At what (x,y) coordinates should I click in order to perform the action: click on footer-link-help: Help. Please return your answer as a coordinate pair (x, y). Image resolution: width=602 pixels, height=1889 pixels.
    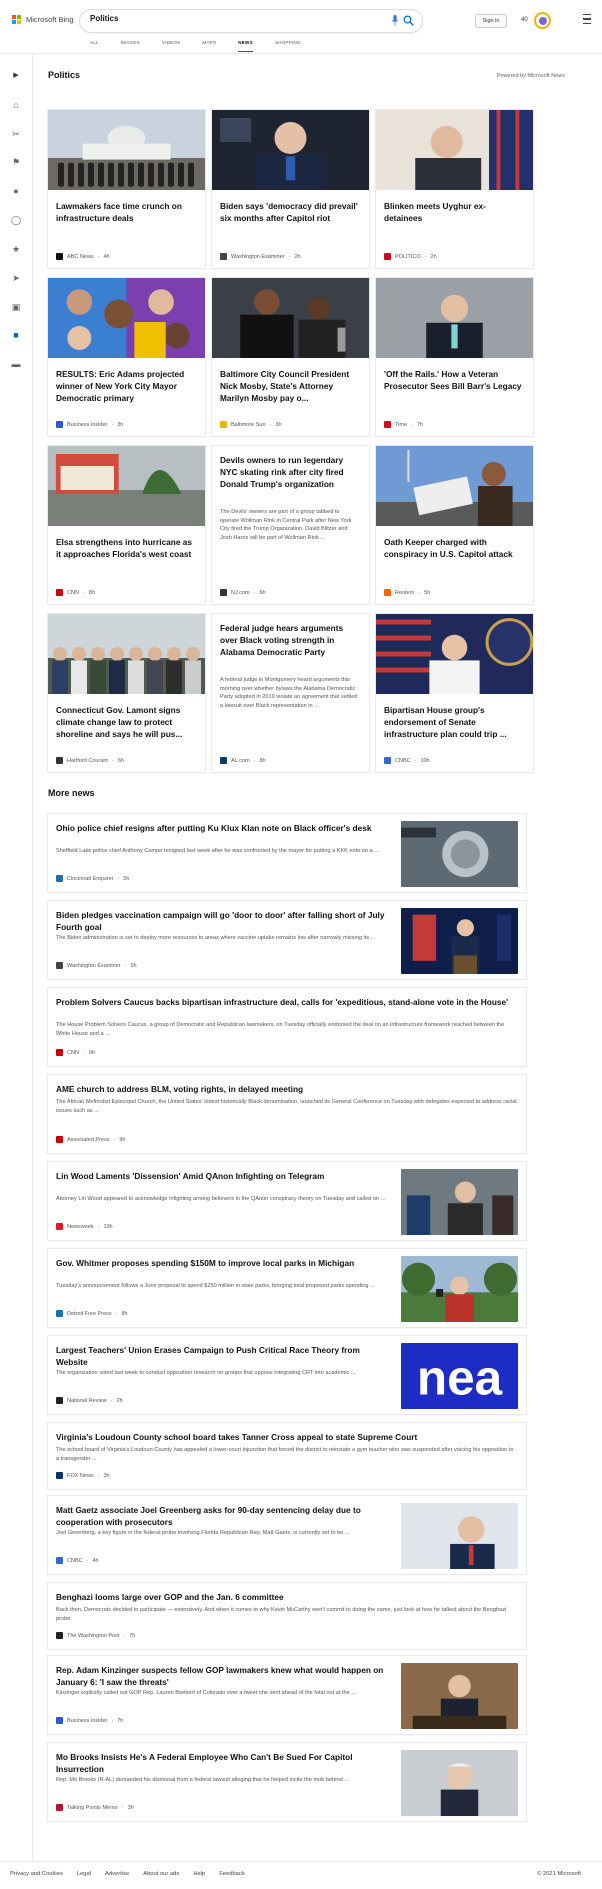
    Looking at the image, I should click on (199, 1874).